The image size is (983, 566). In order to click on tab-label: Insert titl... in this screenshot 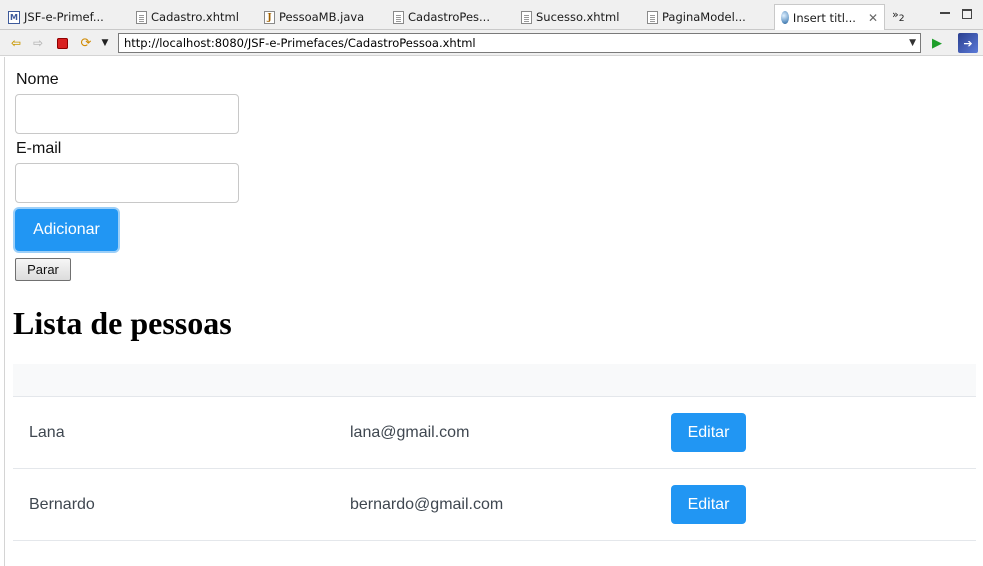, I will do `click(824, 17)`.